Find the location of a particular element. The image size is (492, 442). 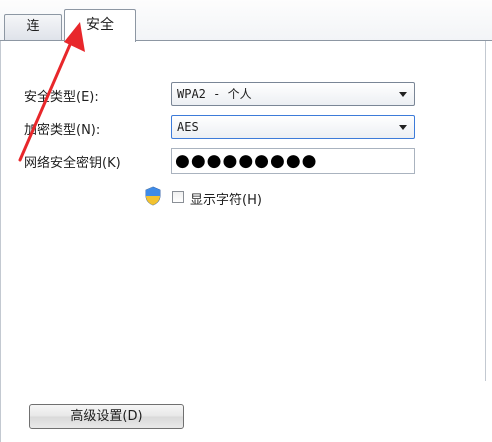

security-type-select: WPA2 - 个人 is located at coordinates (293, 94).